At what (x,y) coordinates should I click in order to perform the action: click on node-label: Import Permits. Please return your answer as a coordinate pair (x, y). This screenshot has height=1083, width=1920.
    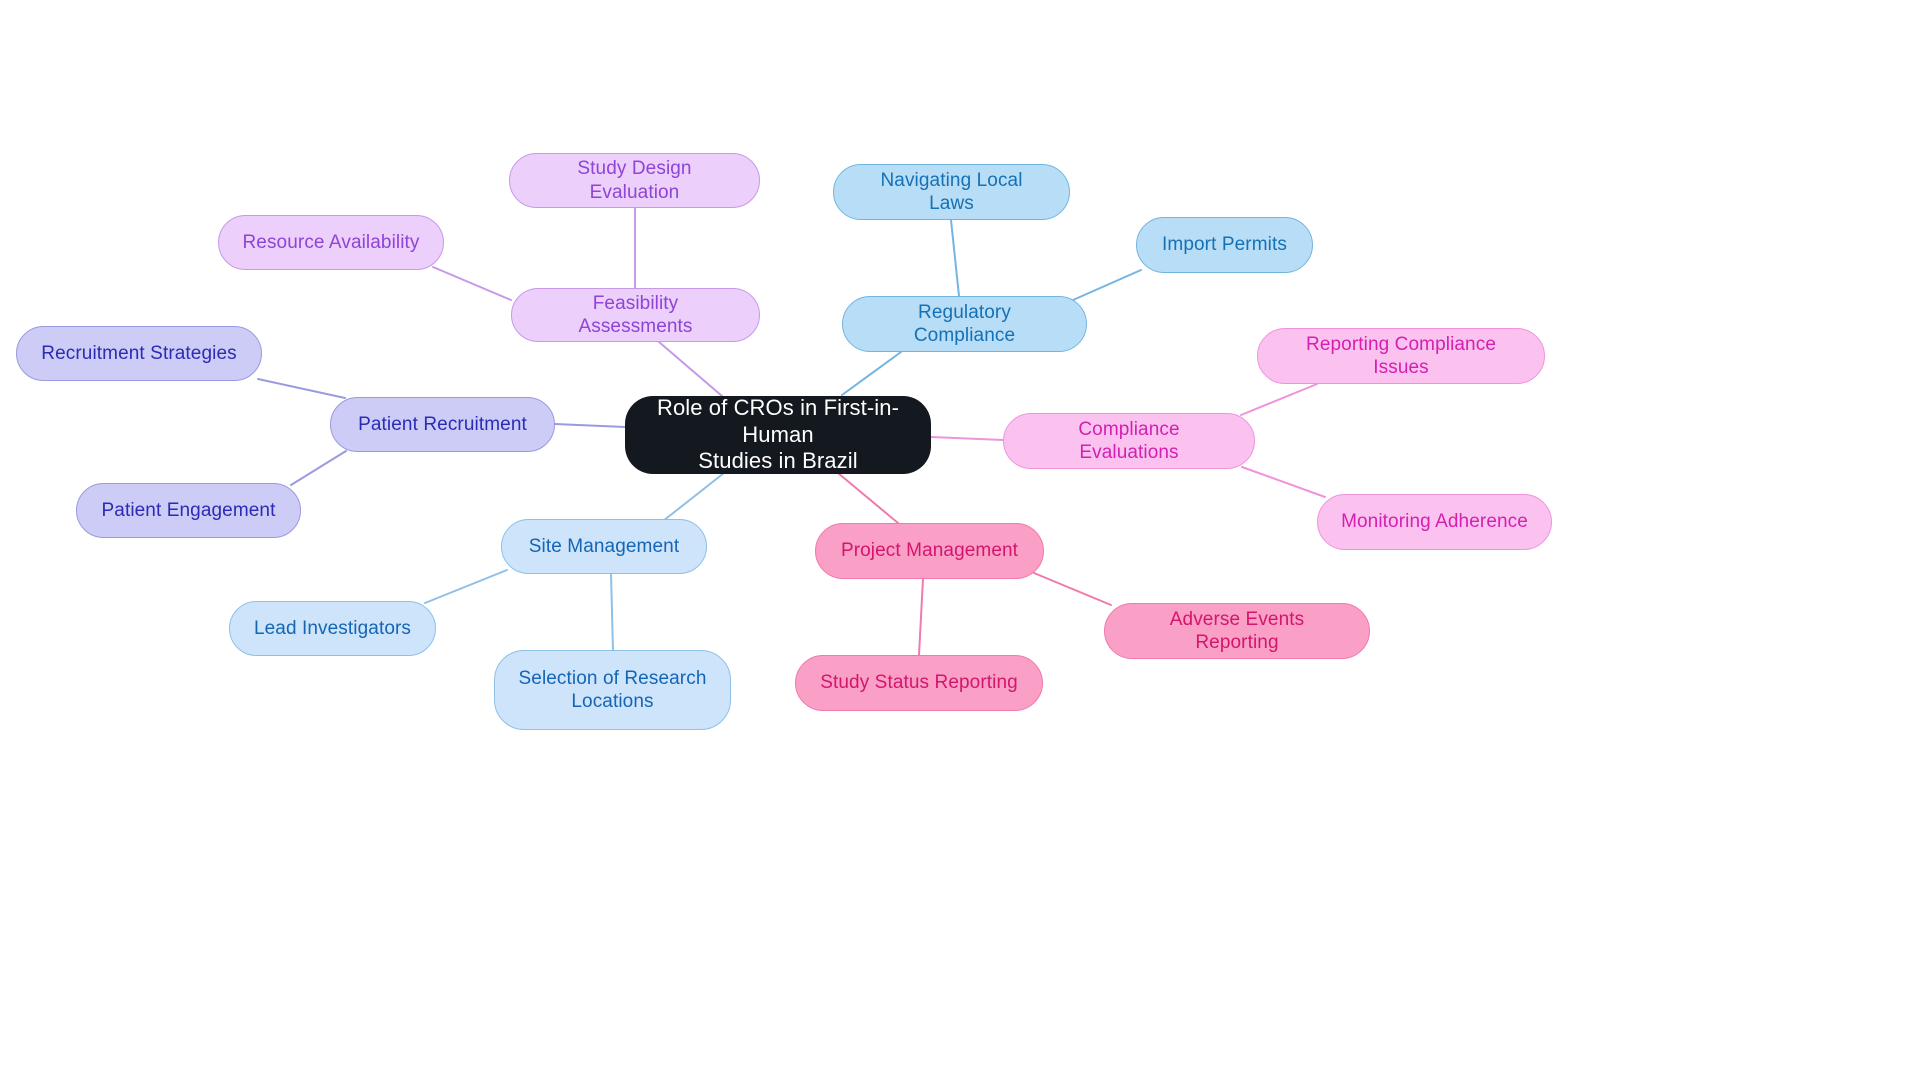
    Looking at the image, I should click on (1224, 245).